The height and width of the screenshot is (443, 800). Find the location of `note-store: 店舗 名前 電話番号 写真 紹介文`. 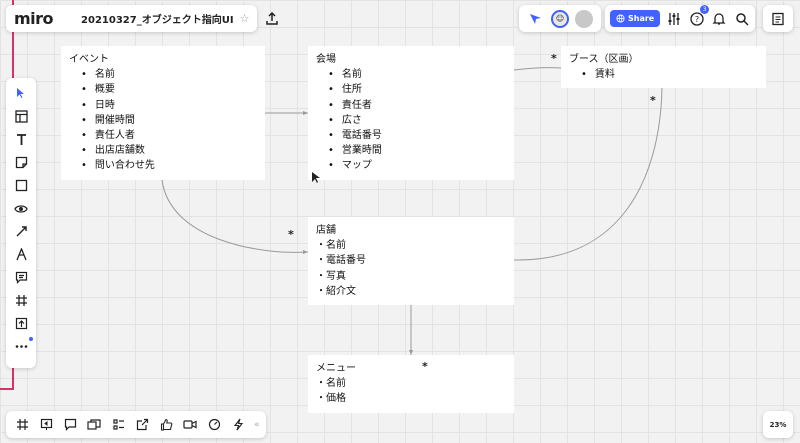

note-store: 店舗 名前 電話番号 写真 紹介文 is located at coordinates (411, 261).